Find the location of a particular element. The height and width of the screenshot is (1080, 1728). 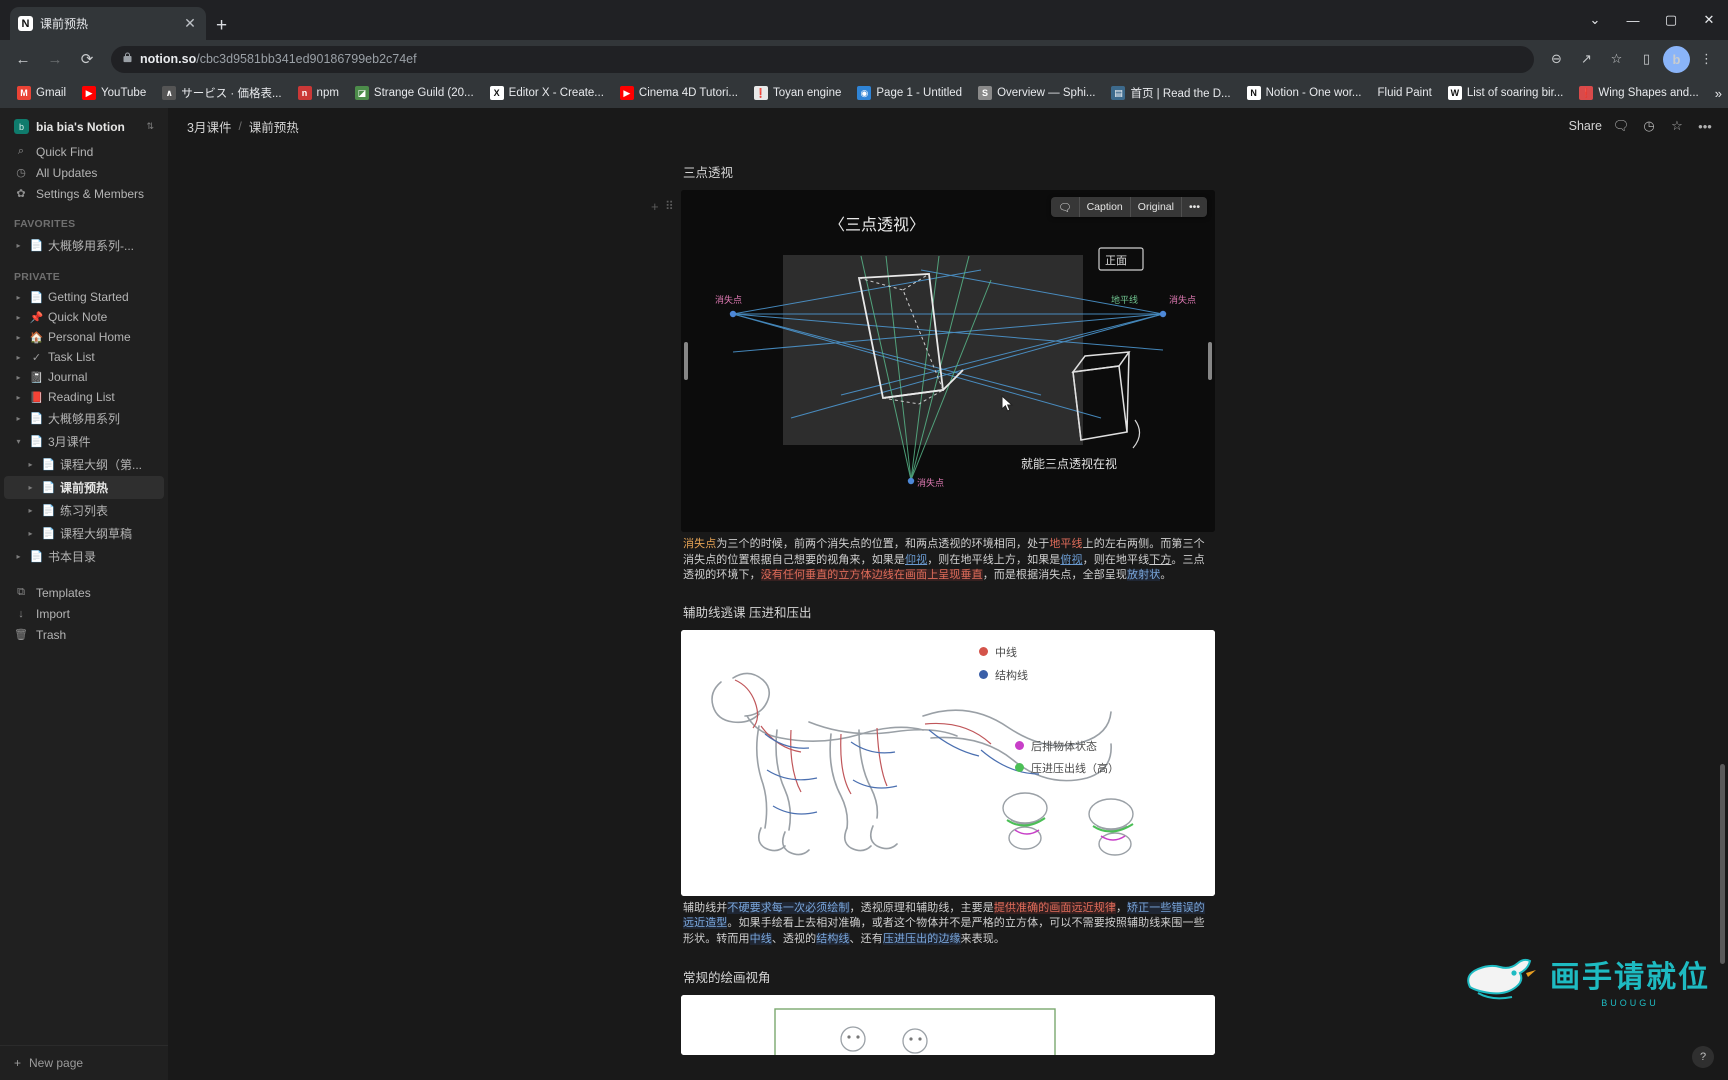

legend-label: 中线 is located at coordinates (1006, 652).